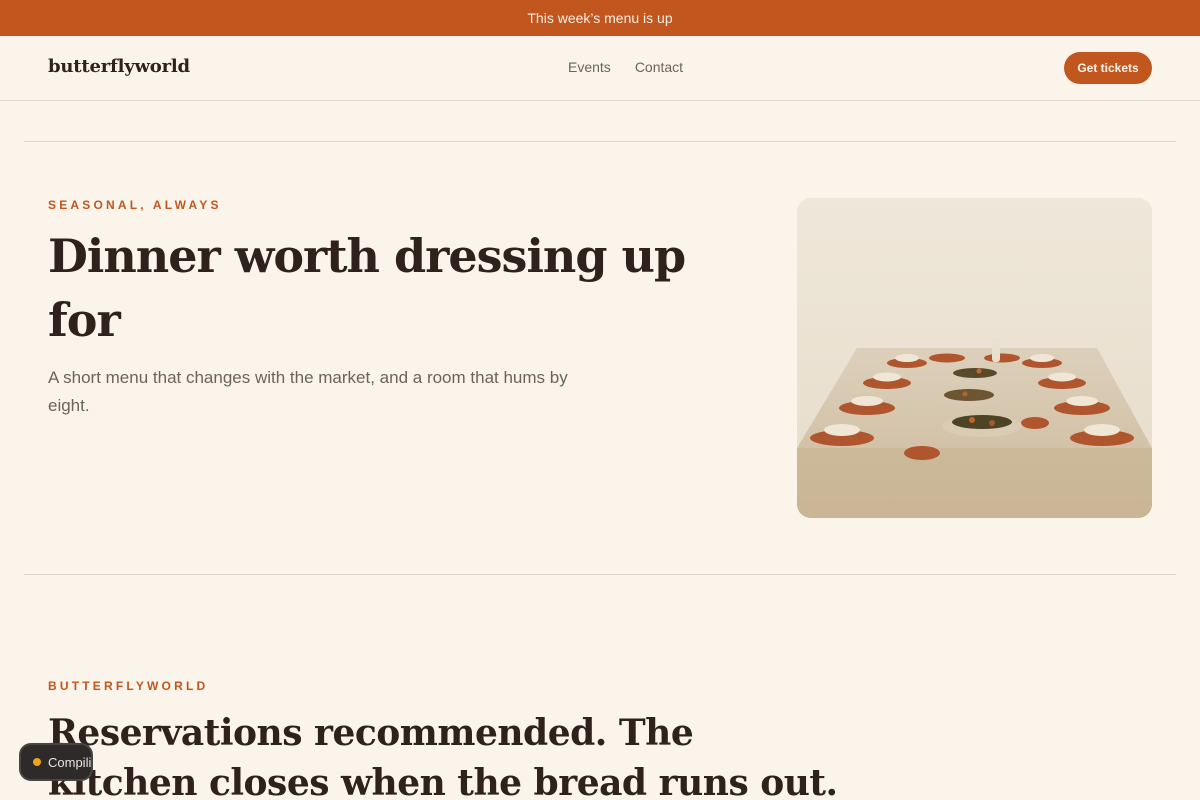  I want to click on announcement-text: This week’s menu is up, so click(600, 18).